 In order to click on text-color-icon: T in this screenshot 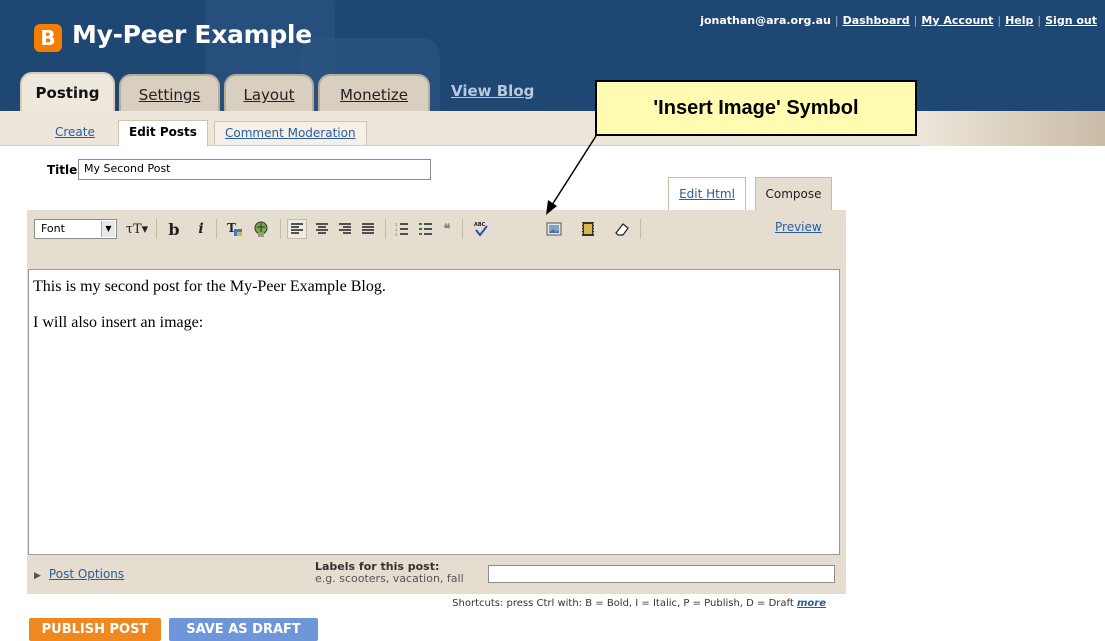, I will do `click(235, 229)`.